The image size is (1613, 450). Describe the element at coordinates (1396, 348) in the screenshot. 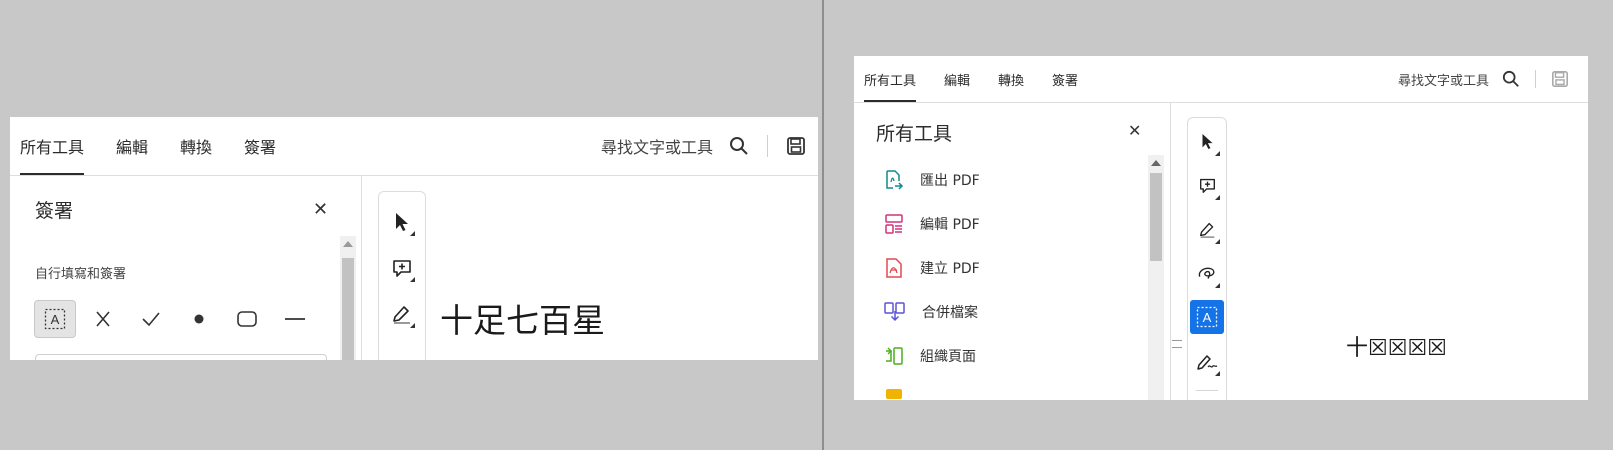

I see `document-text: 十☒☒☒☒` at that location.